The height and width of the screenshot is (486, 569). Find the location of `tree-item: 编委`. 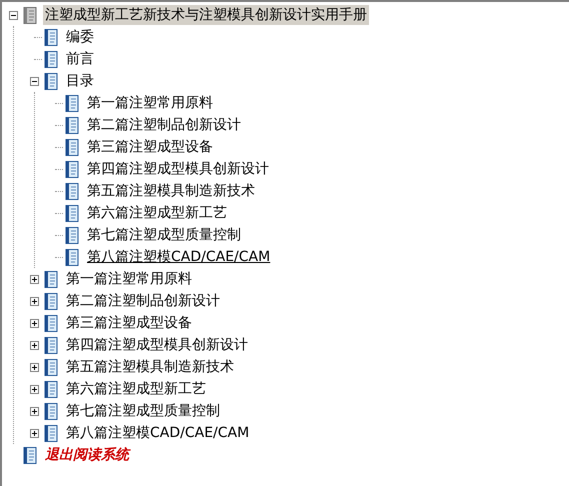

tree-item: 编委 is located at coordinates (80, 37).